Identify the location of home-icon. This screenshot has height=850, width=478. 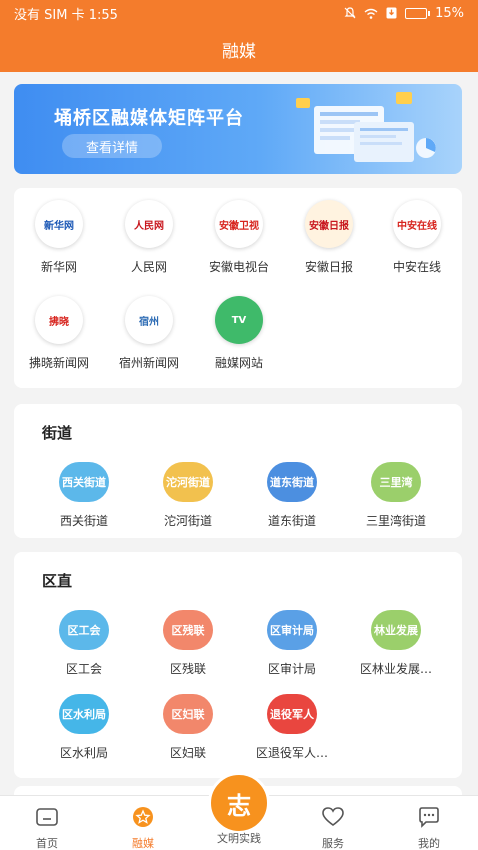
(47, 817).